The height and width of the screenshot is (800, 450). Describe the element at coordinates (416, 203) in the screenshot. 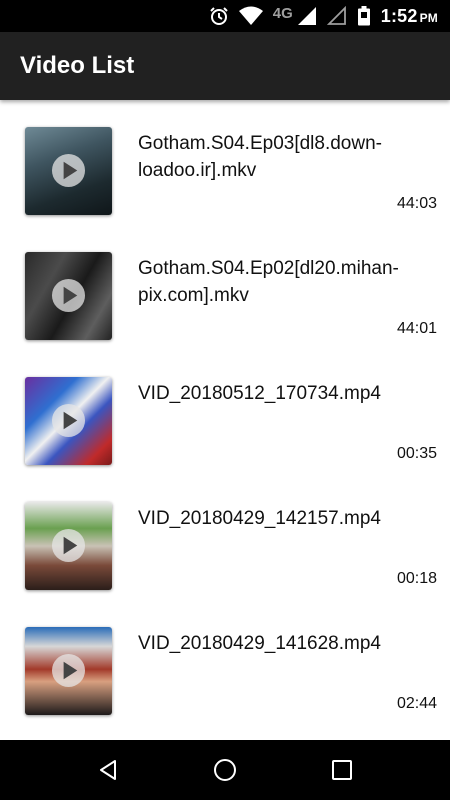

I see `video-duration: 44:03` at that location.